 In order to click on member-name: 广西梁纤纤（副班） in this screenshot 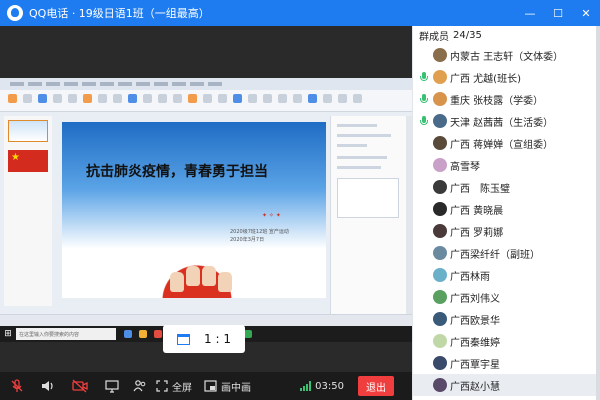, I will do `click(495, 255)`.